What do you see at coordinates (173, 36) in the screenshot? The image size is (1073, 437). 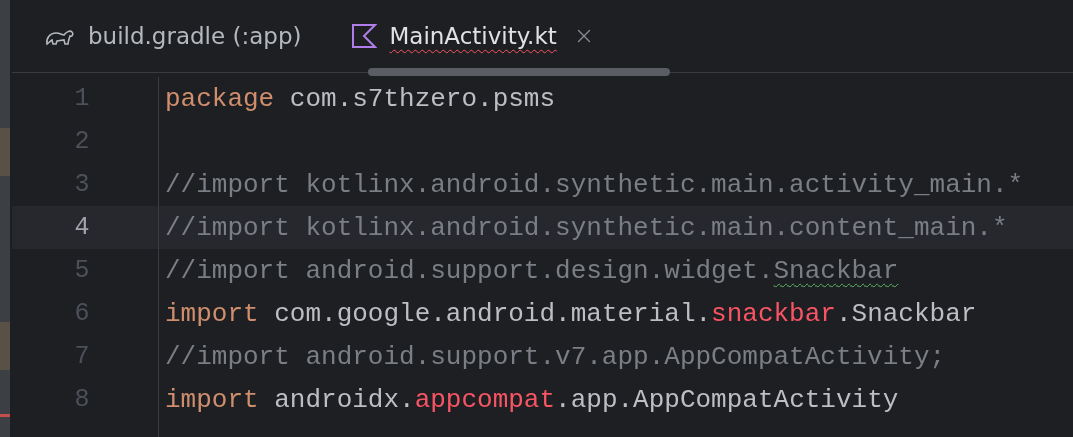 I see `editor-tab: build.gradle (:app)` at bounding box center [173, 36].